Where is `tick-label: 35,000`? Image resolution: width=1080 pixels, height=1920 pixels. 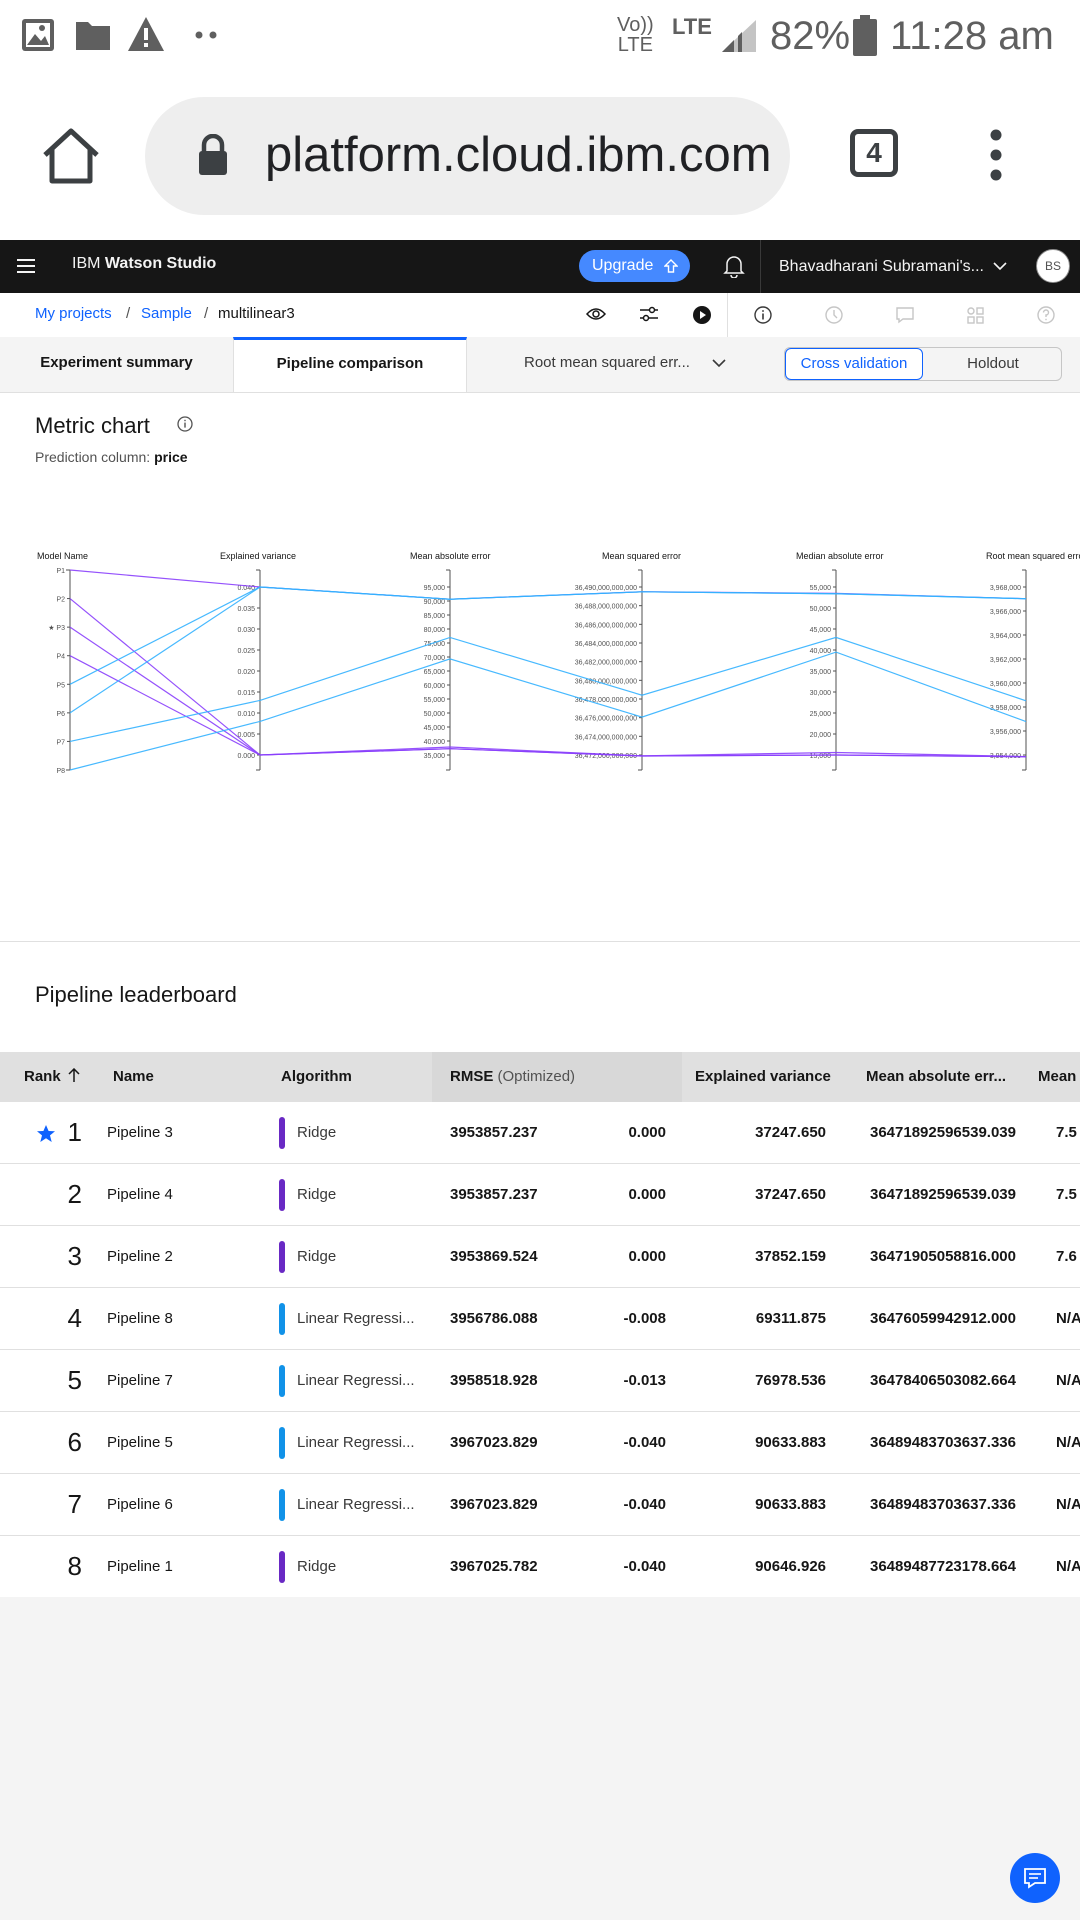
tick-label: 35,000 is located at coordinates (435, 756).